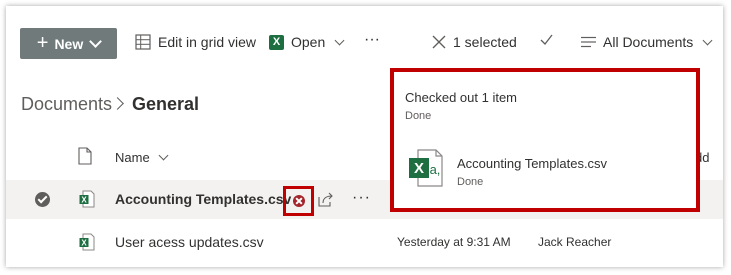 The width and height of the screenshot is (731, 275). Describe the element at coordinates (435, 169) in the screenshot. I see `svg-text: a,` at that location.